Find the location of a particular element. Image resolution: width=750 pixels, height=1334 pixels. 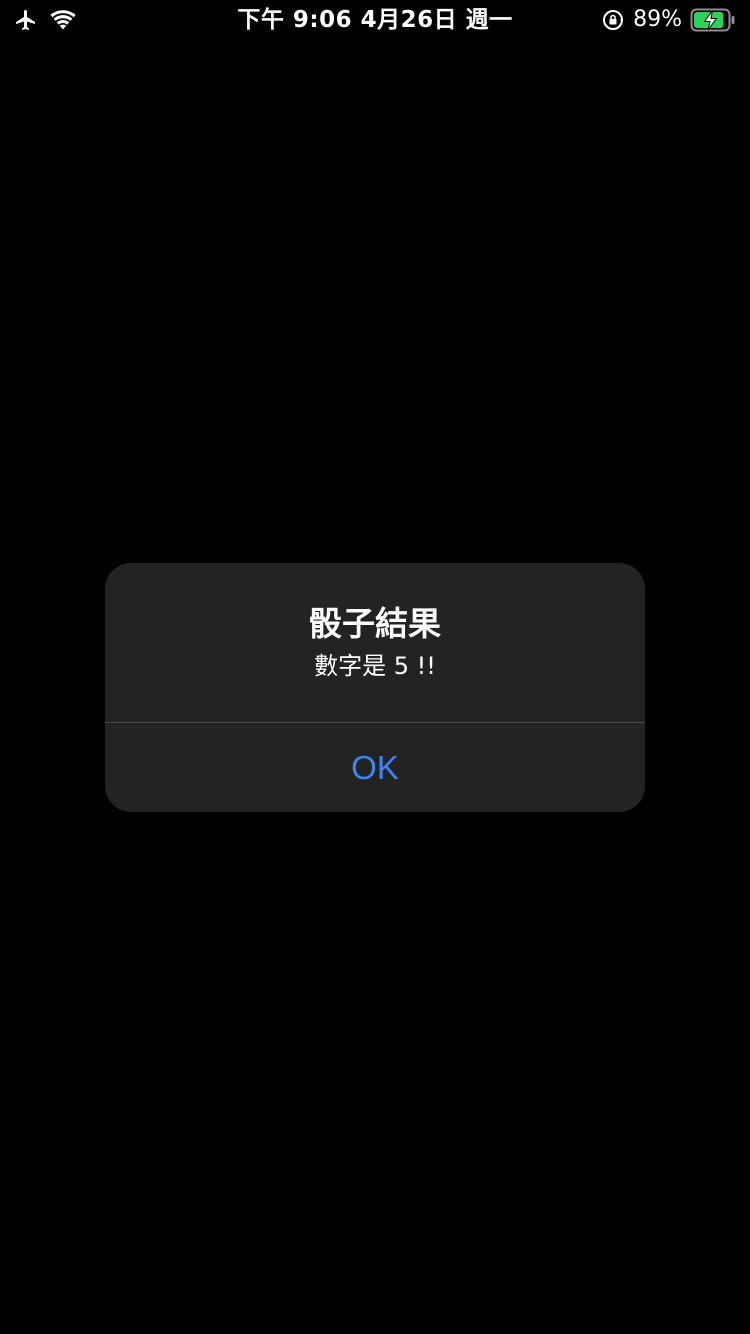

alert-message: 數字是 5 !! is located at coordinates (375, 666).